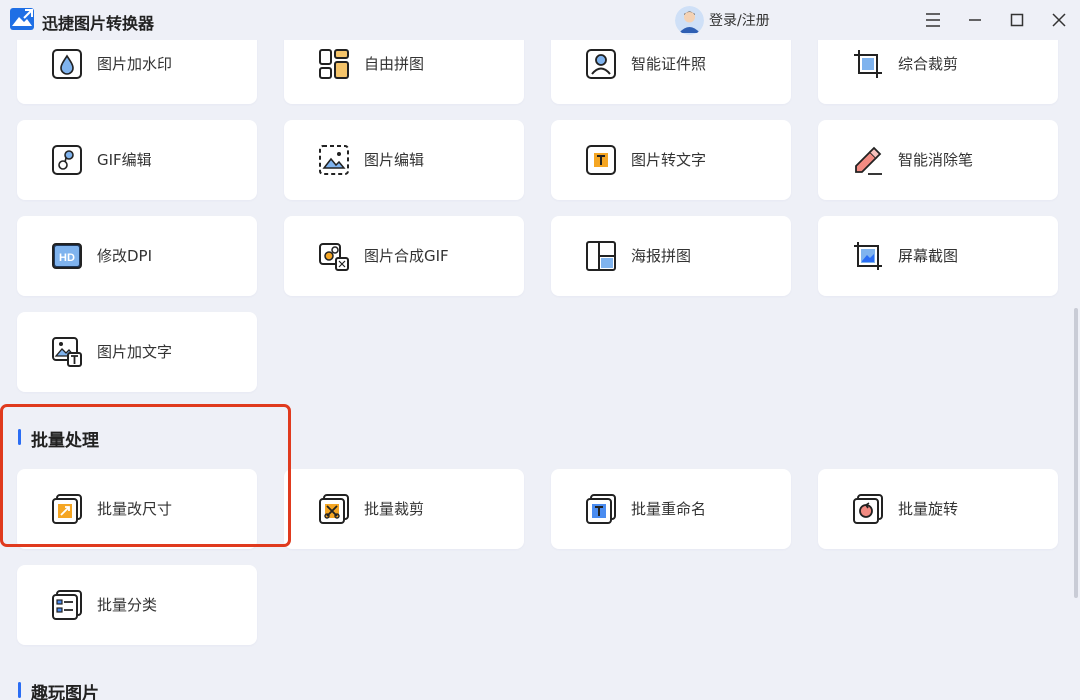 This screenshot has height=700, width=1080. I want to click on tool-card-watermark: 图片加水印, so click(137, 72).